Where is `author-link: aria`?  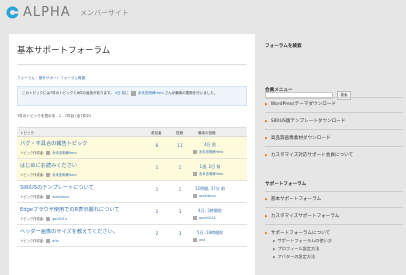 author-link: aria is located at coordinates (55, 241).